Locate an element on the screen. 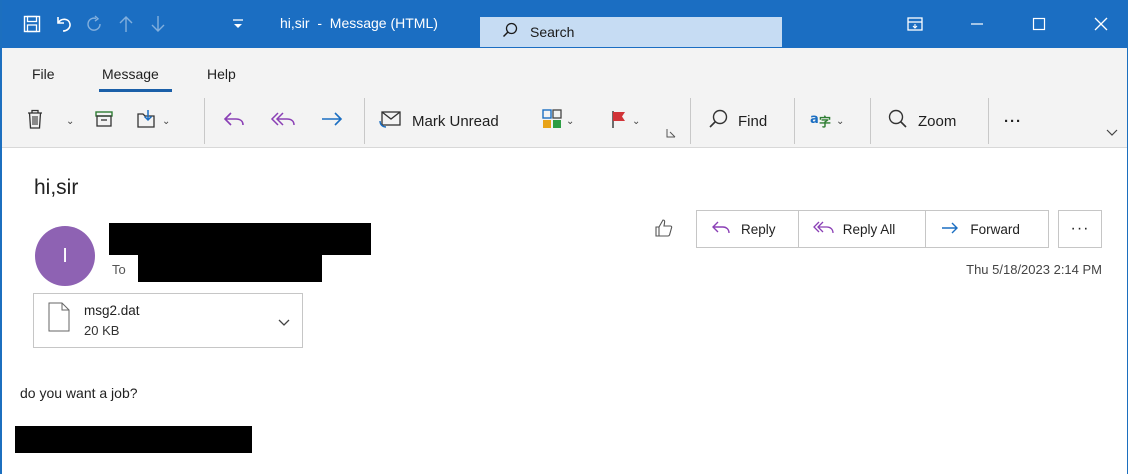 Image resolution: width=1128 pixels, height=474 pixels. reply-ribbon-button is located at coordinates (234, 121).